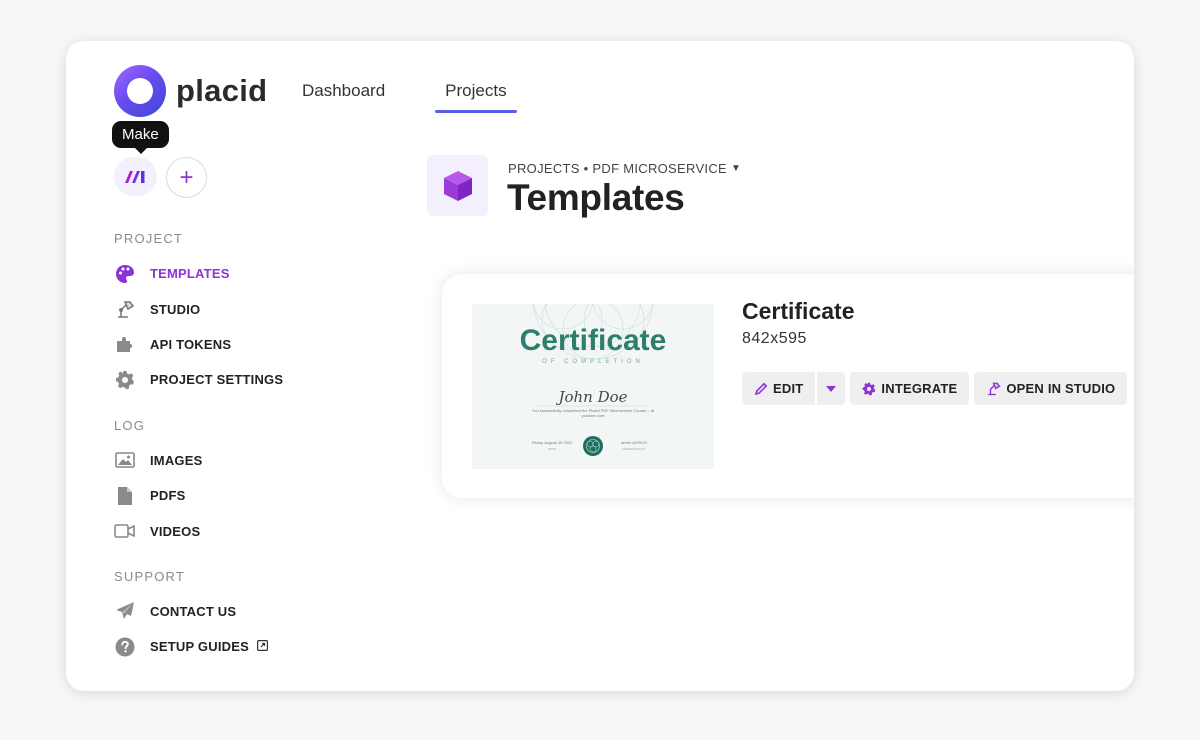  I want to click on preview-date-caption: DATE, so click(552, 449).